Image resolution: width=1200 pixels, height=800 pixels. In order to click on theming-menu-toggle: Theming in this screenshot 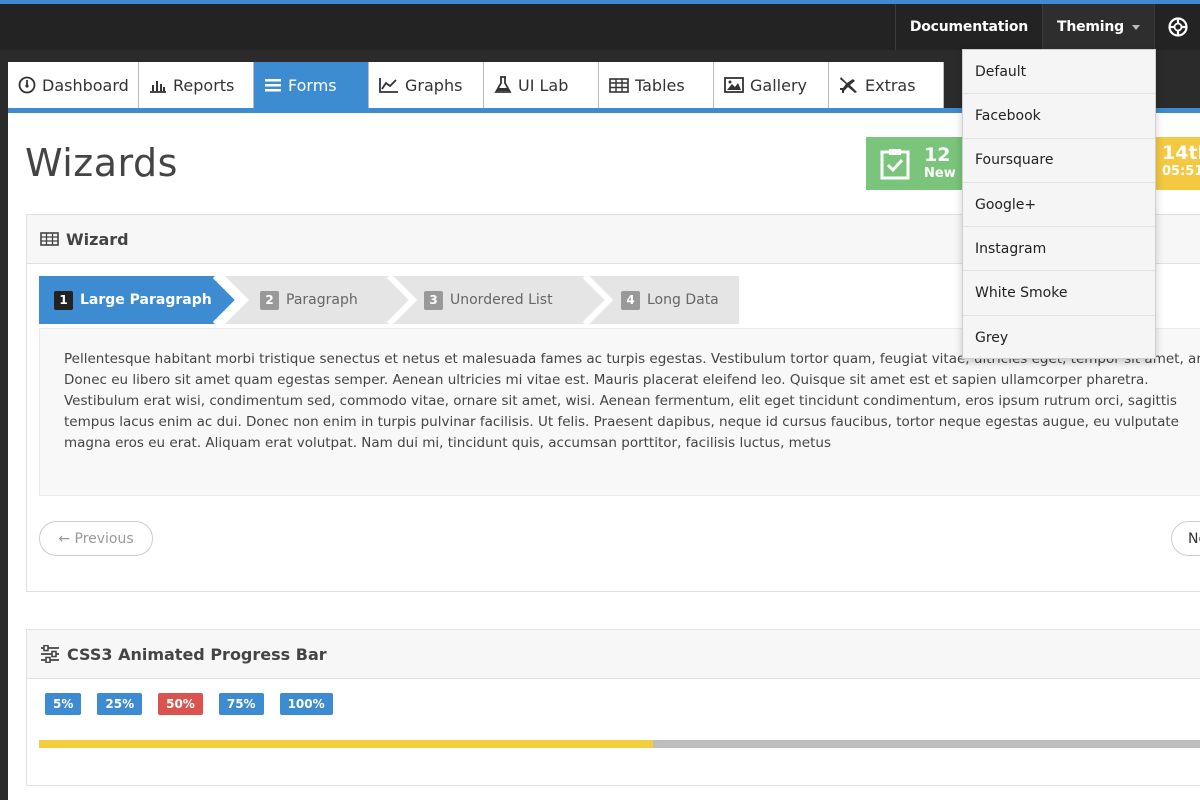, I will do `click(1098, 27)`.